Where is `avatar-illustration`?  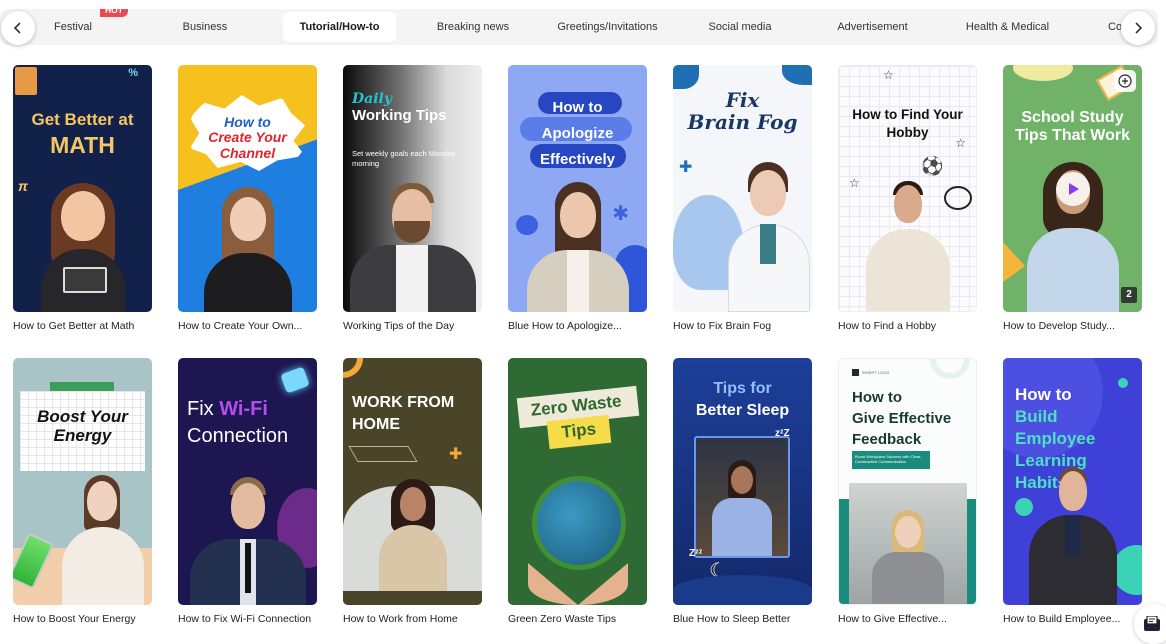
avatar-illustration is located at coordinates (83, 244).